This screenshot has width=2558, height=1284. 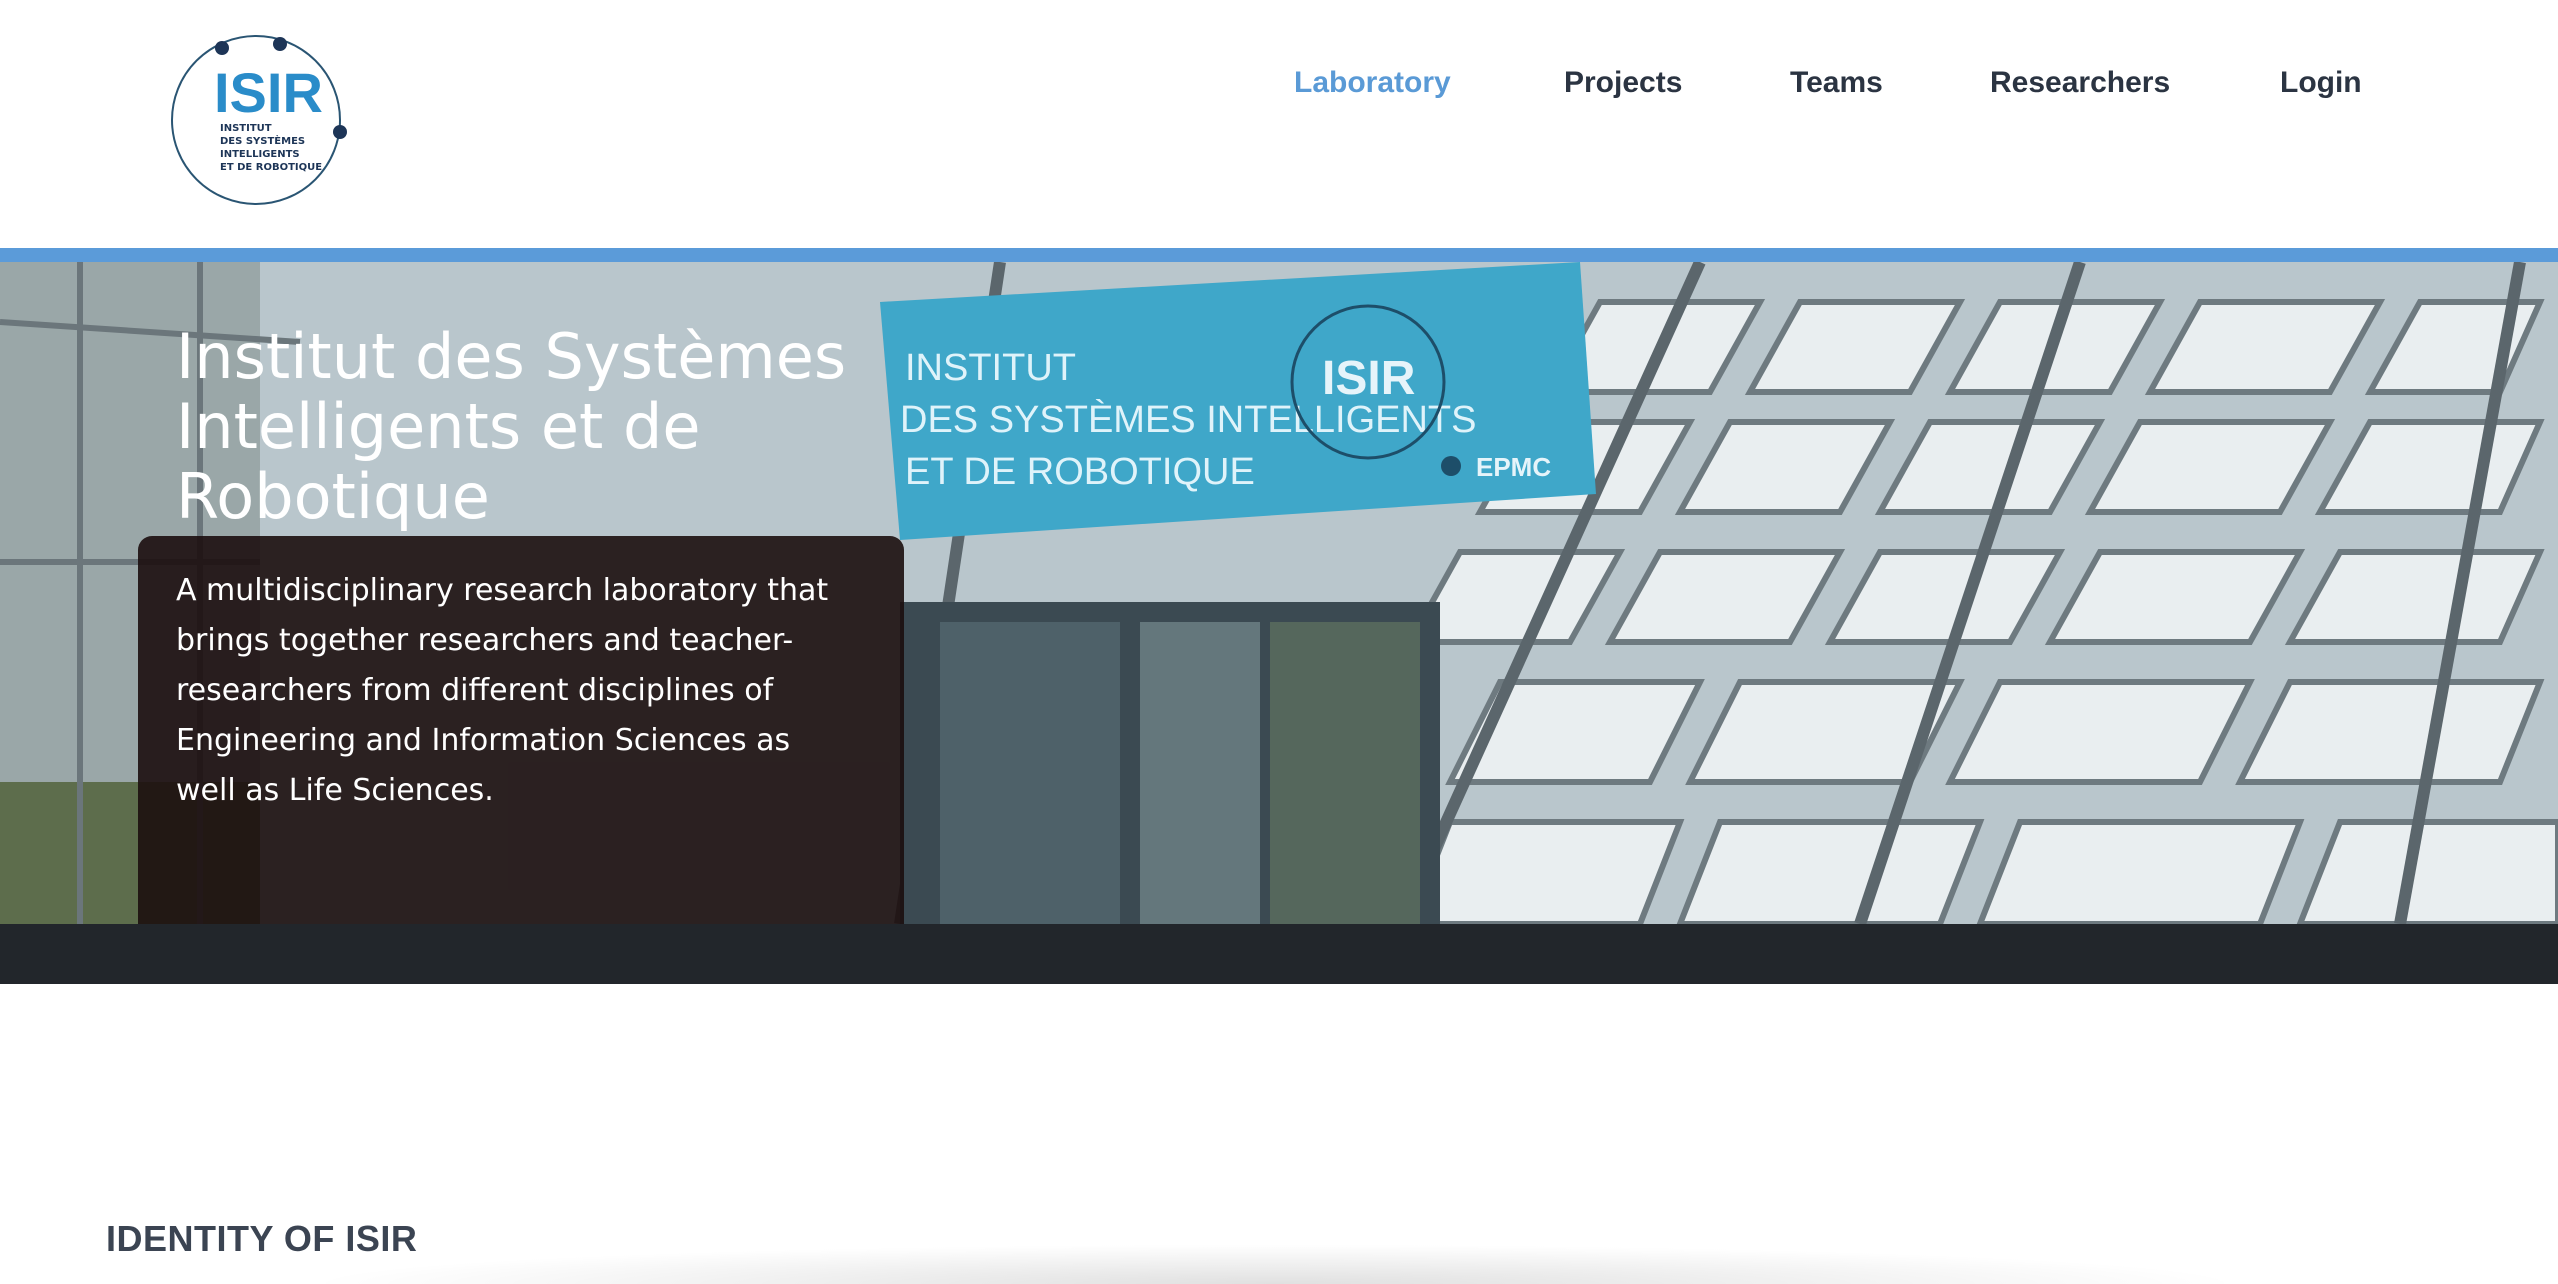 I want to click on sign-partner: EPMC, so click(x=1513, y=467).